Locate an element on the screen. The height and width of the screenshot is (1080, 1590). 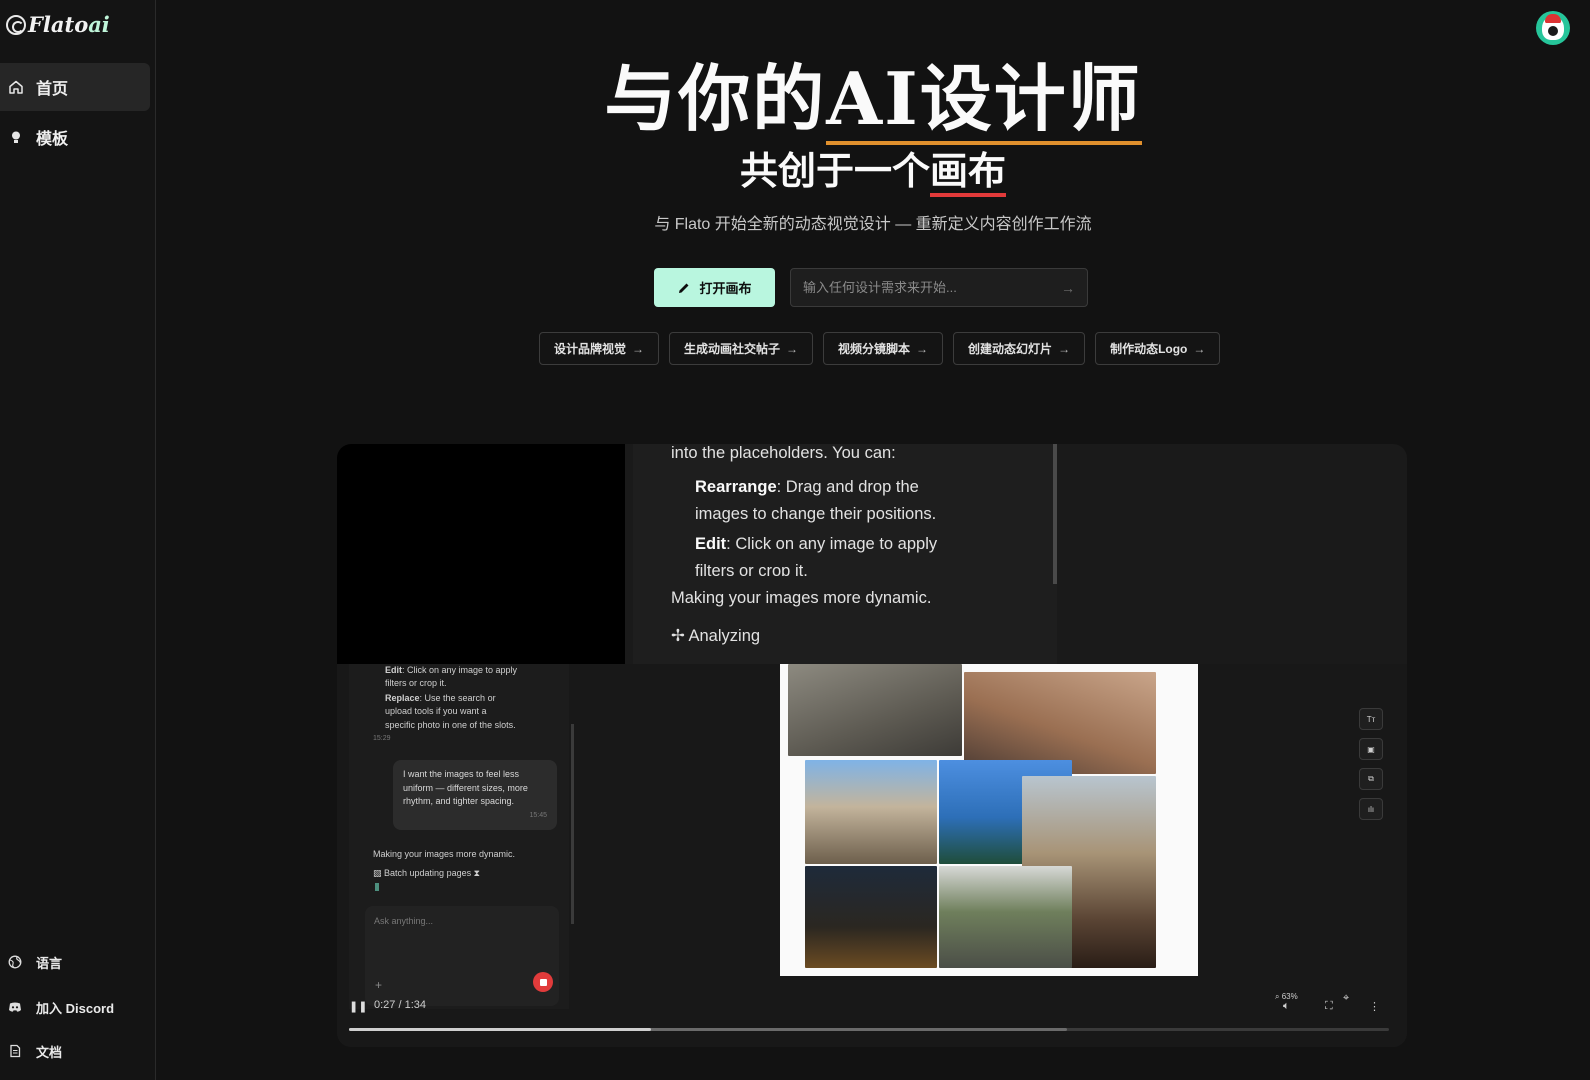
chart-tool-icon: ılı is located at coordinates (1371, 809).